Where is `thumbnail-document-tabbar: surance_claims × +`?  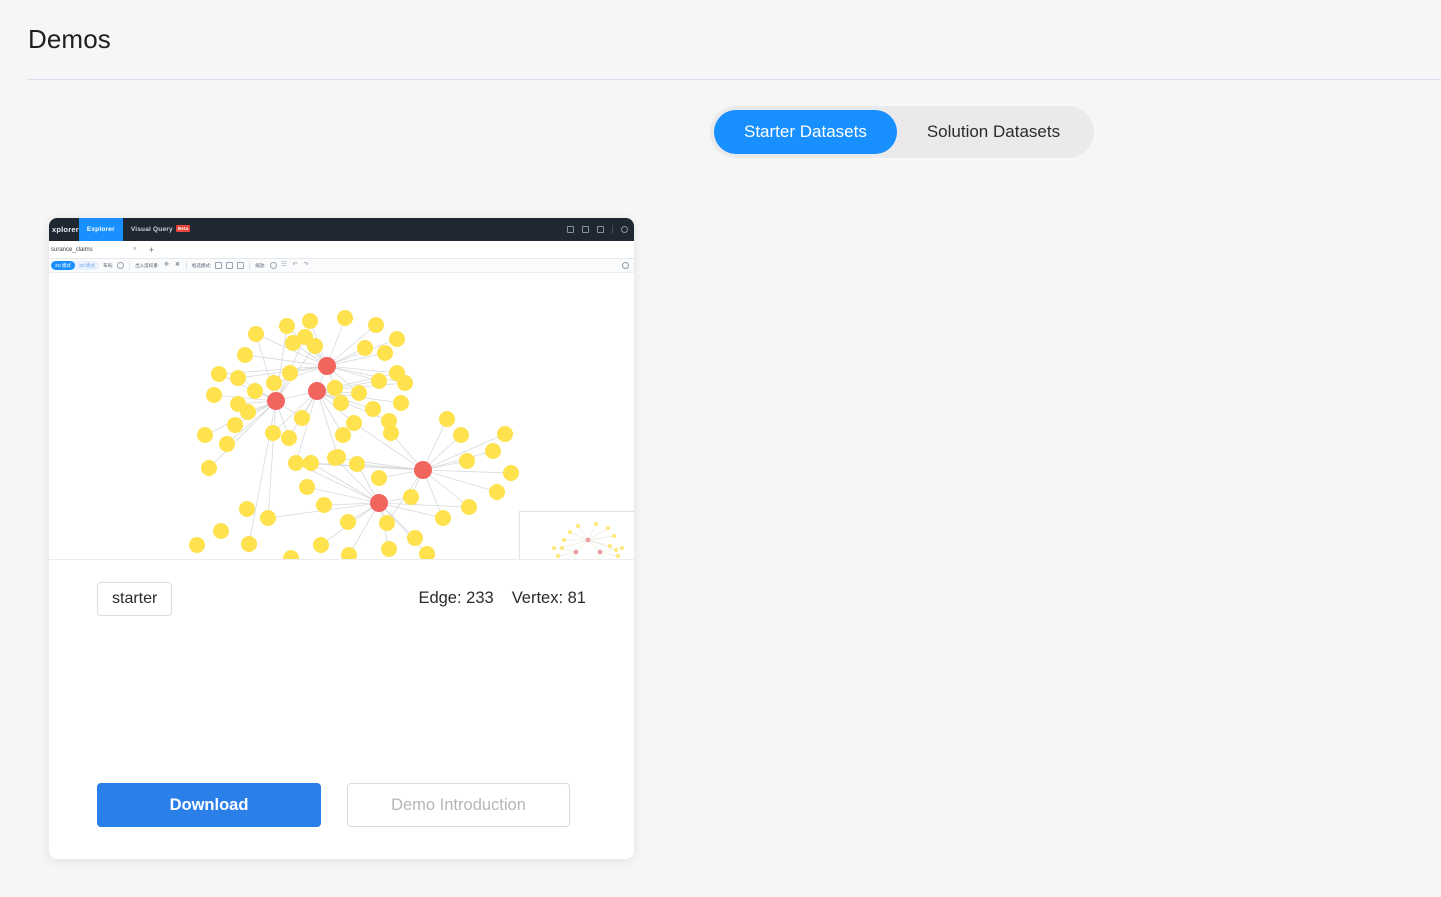
thumbnail-document-tabbar: surance_claims × + is located at coordinates (341, 250).